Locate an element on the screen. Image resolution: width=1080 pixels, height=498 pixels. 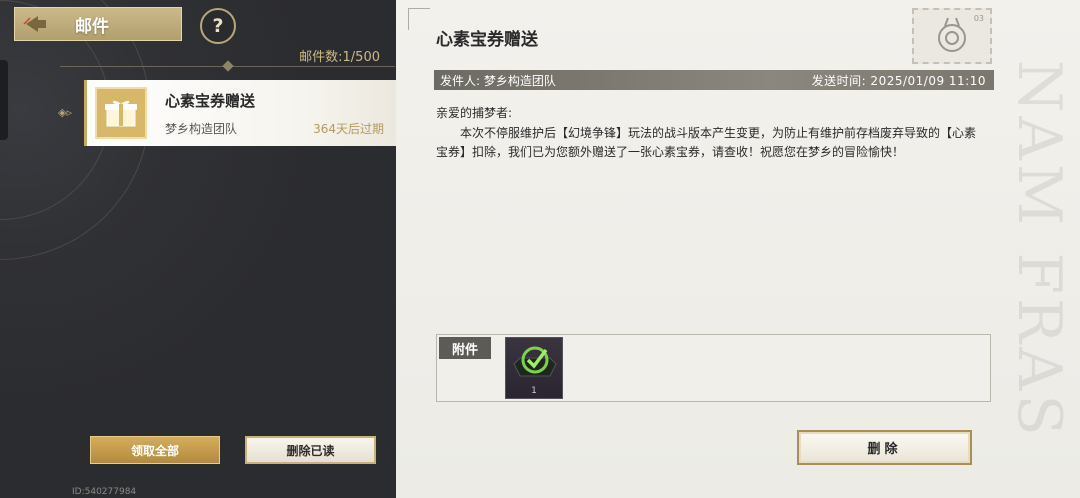
mail-item-sender: 梦乡构造团队 is located at coordinates (201, 129).